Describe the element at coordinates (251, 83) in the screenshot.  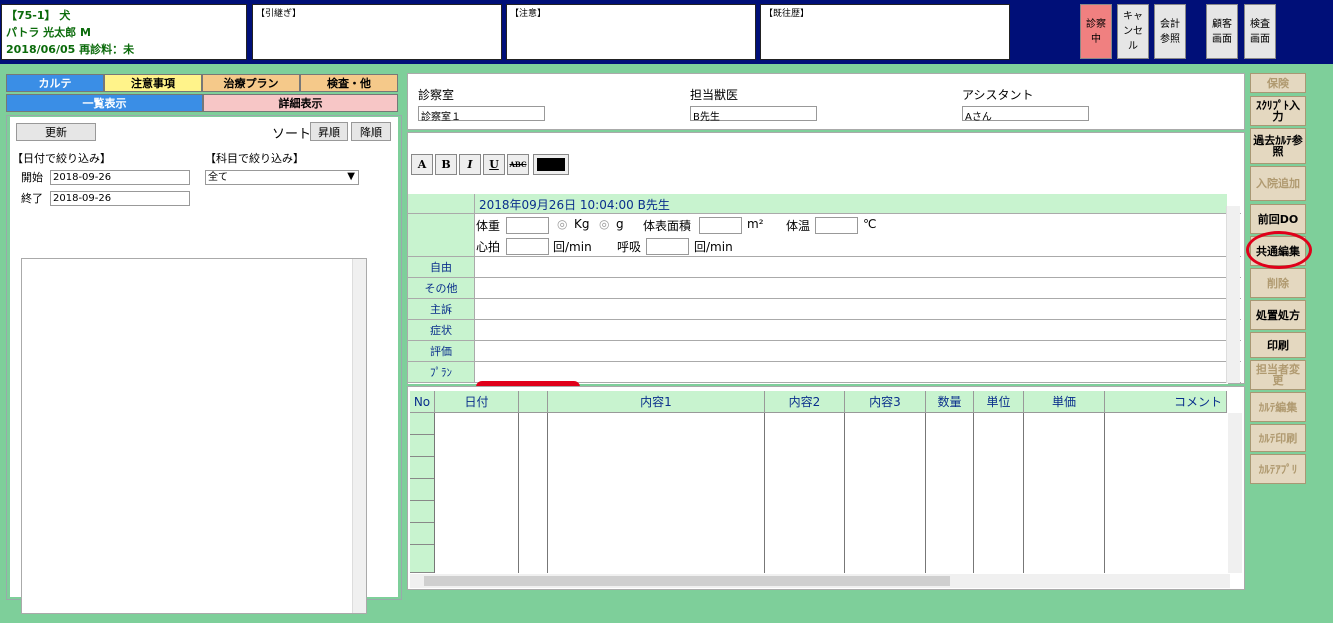
I see `tab-treatment-plan: 治療プラン` at that location.